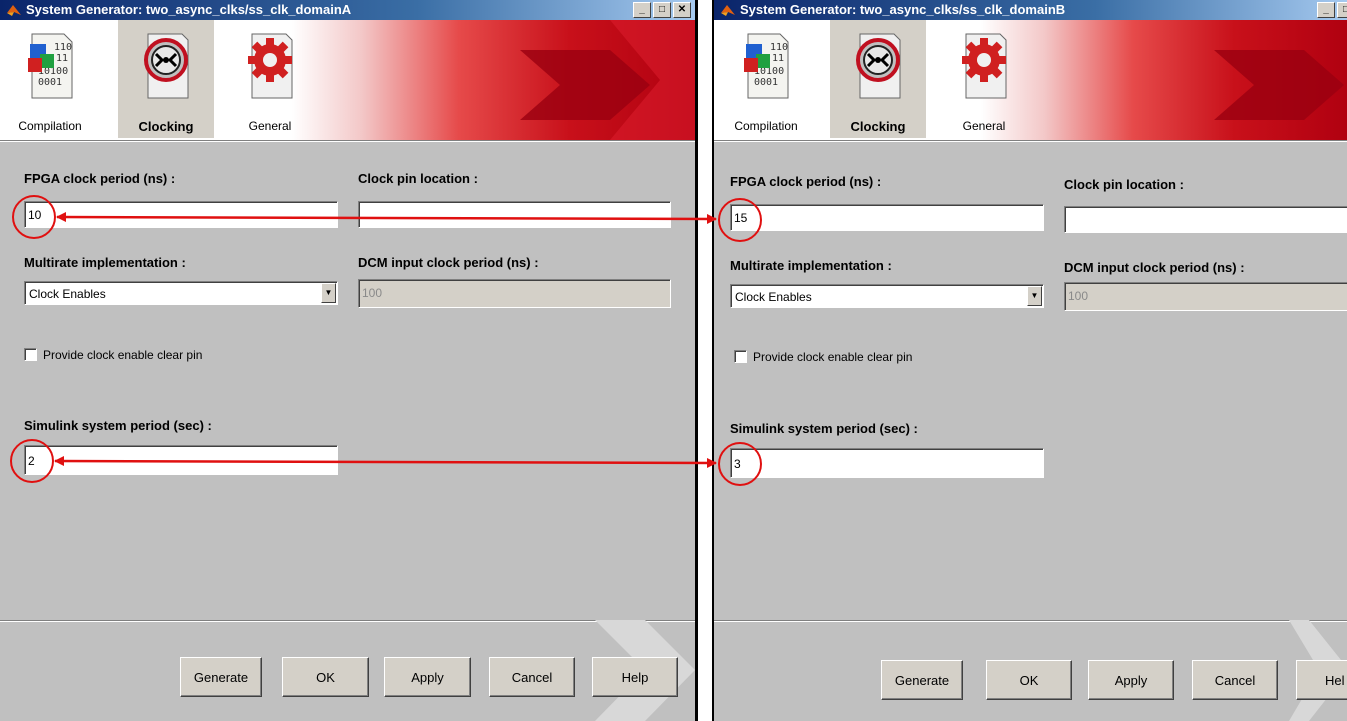 This screenshot has width=1347, height=721. I want to click on fpga-clock-period-input: 10, so click(181, 214).